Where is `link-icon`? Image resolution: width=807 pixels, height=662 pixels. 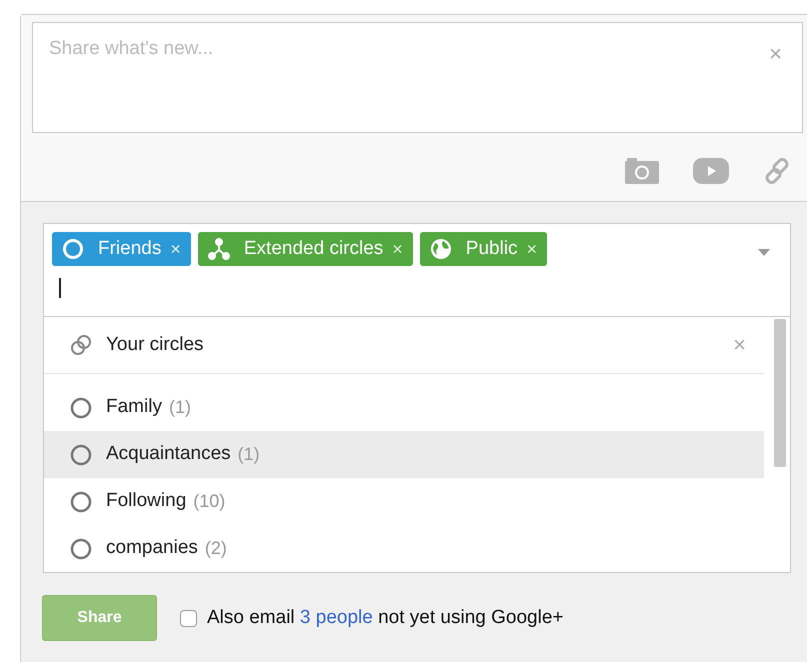 link-icon is located at coordinates (777, 171).